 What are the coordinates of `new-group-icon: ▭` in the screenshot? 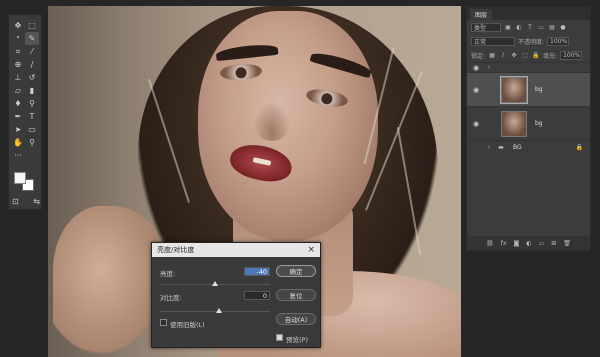 It's located at (542, 243).